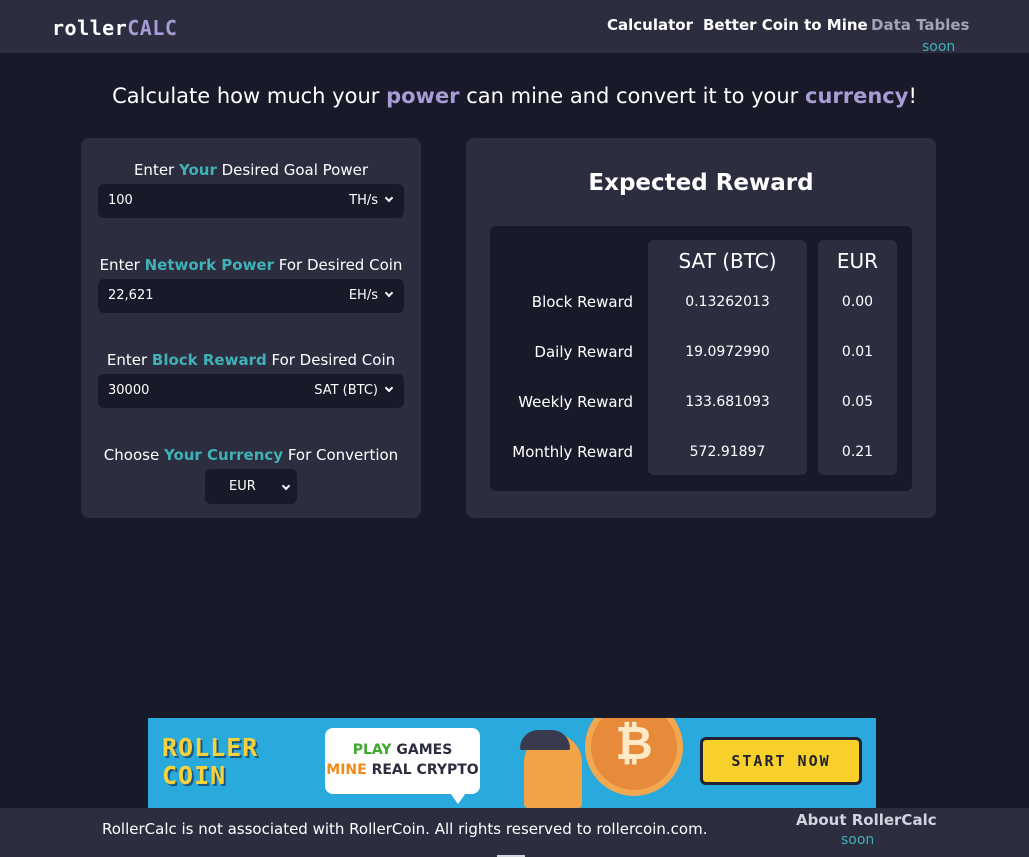 Image resolution: width=1029 pixels, height=857 pixels. I want to click on block-reward-label-highlight: Block Reward, so click(209, 360).